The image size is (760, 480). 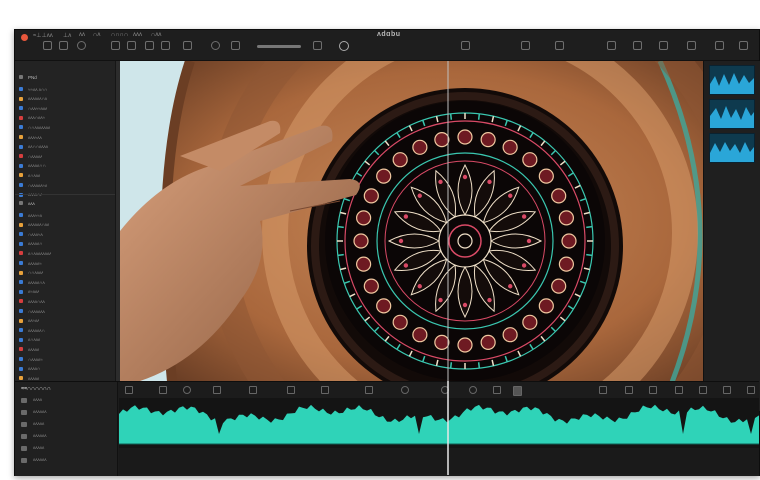 I want to click on audio-track-area, so click(x=439, y=436).